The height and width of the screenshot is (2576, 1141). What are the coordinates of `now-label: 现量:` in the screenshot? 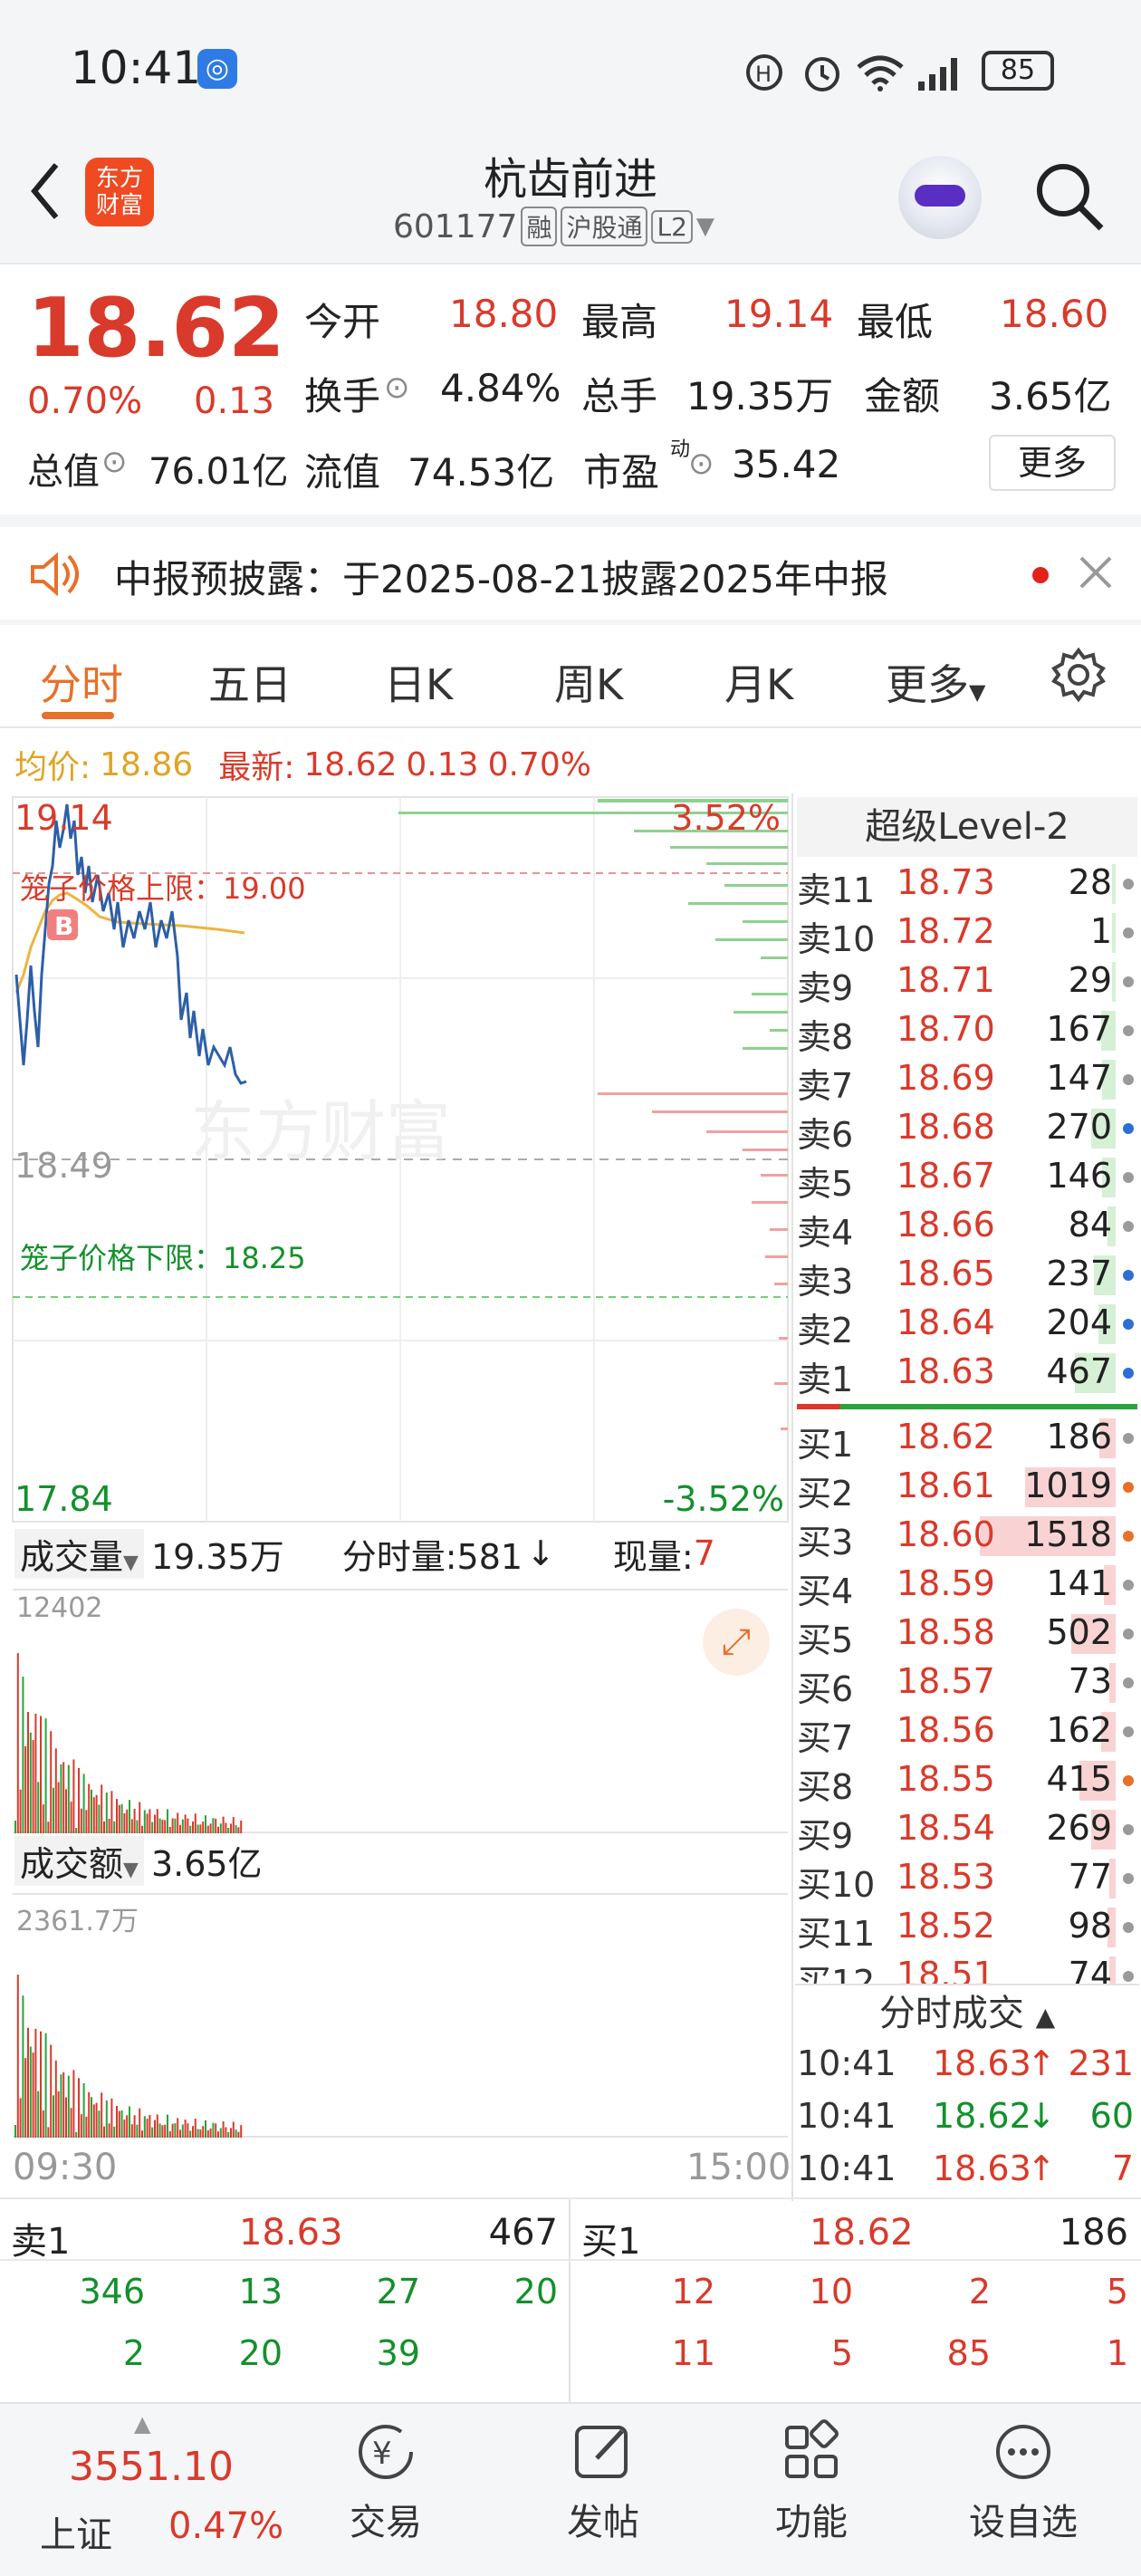 It's located at (653, 1556).